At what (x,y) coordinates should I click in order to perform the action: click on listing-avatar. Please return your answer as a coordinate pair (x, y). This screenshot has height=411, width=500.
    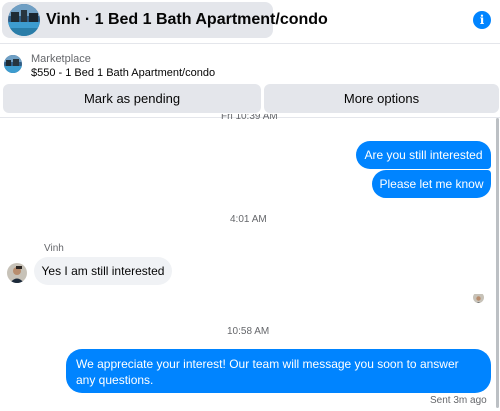
    Looking at the image, I should click on (24, 20).